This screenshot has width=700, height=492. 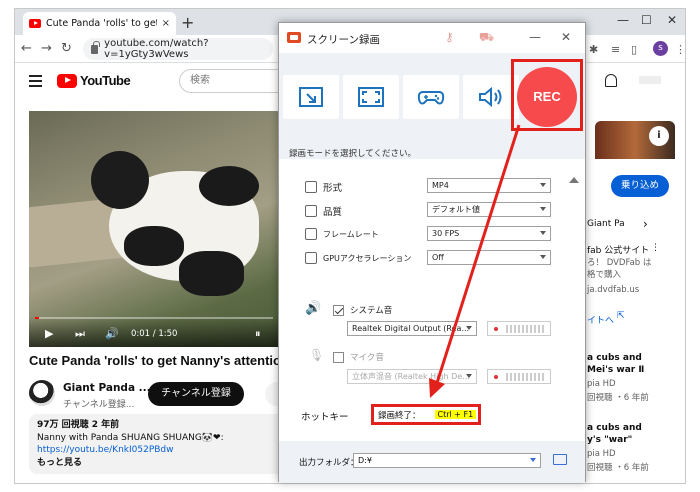 I want to click on more-menu-icon: ⋮, so click(x=680, y=49).